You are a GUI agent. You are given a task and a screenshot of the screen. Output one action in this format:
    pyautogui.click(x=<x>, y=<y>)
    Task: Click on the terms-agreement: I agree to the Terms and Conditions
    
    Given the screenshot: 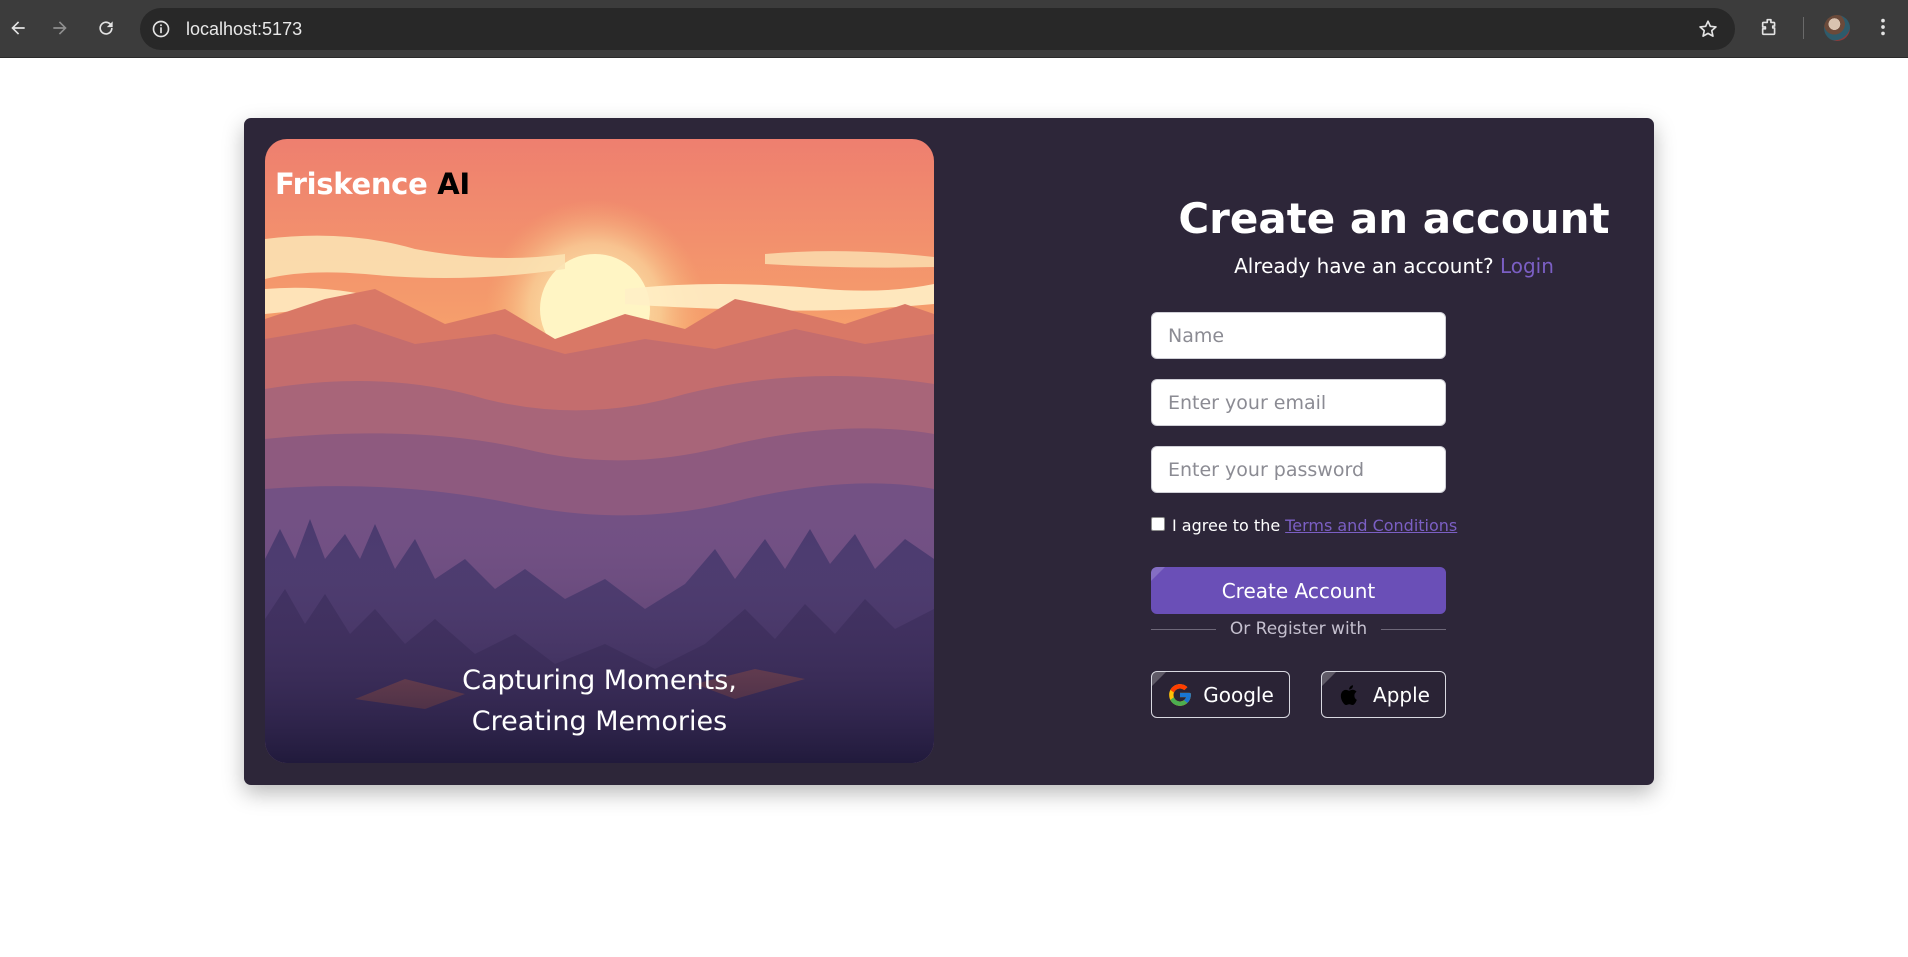 What is the action you would take?
    pyautogui.click(x=1304, y=525)
    